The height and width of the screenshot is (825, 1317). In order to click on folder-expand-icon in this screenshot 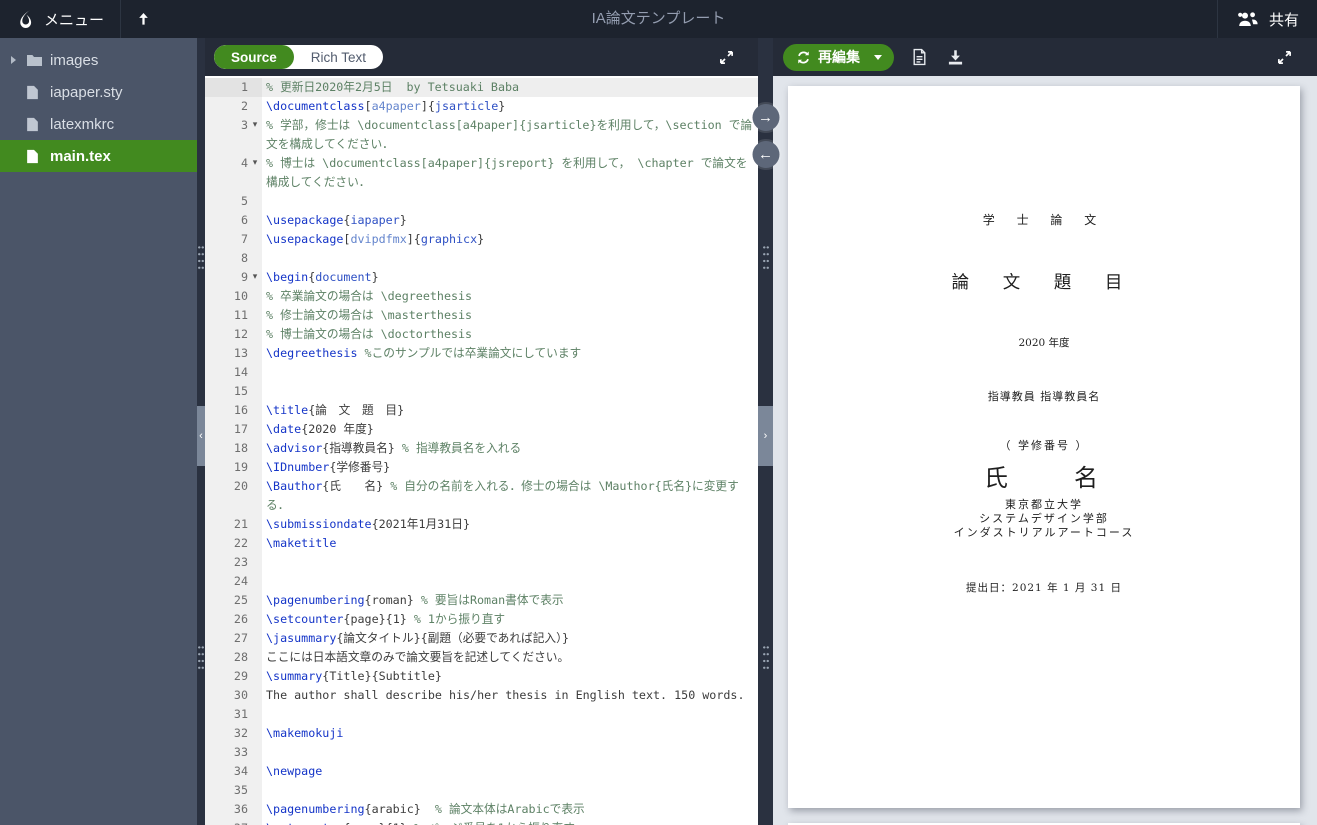, I will do `click(13, 60)`.